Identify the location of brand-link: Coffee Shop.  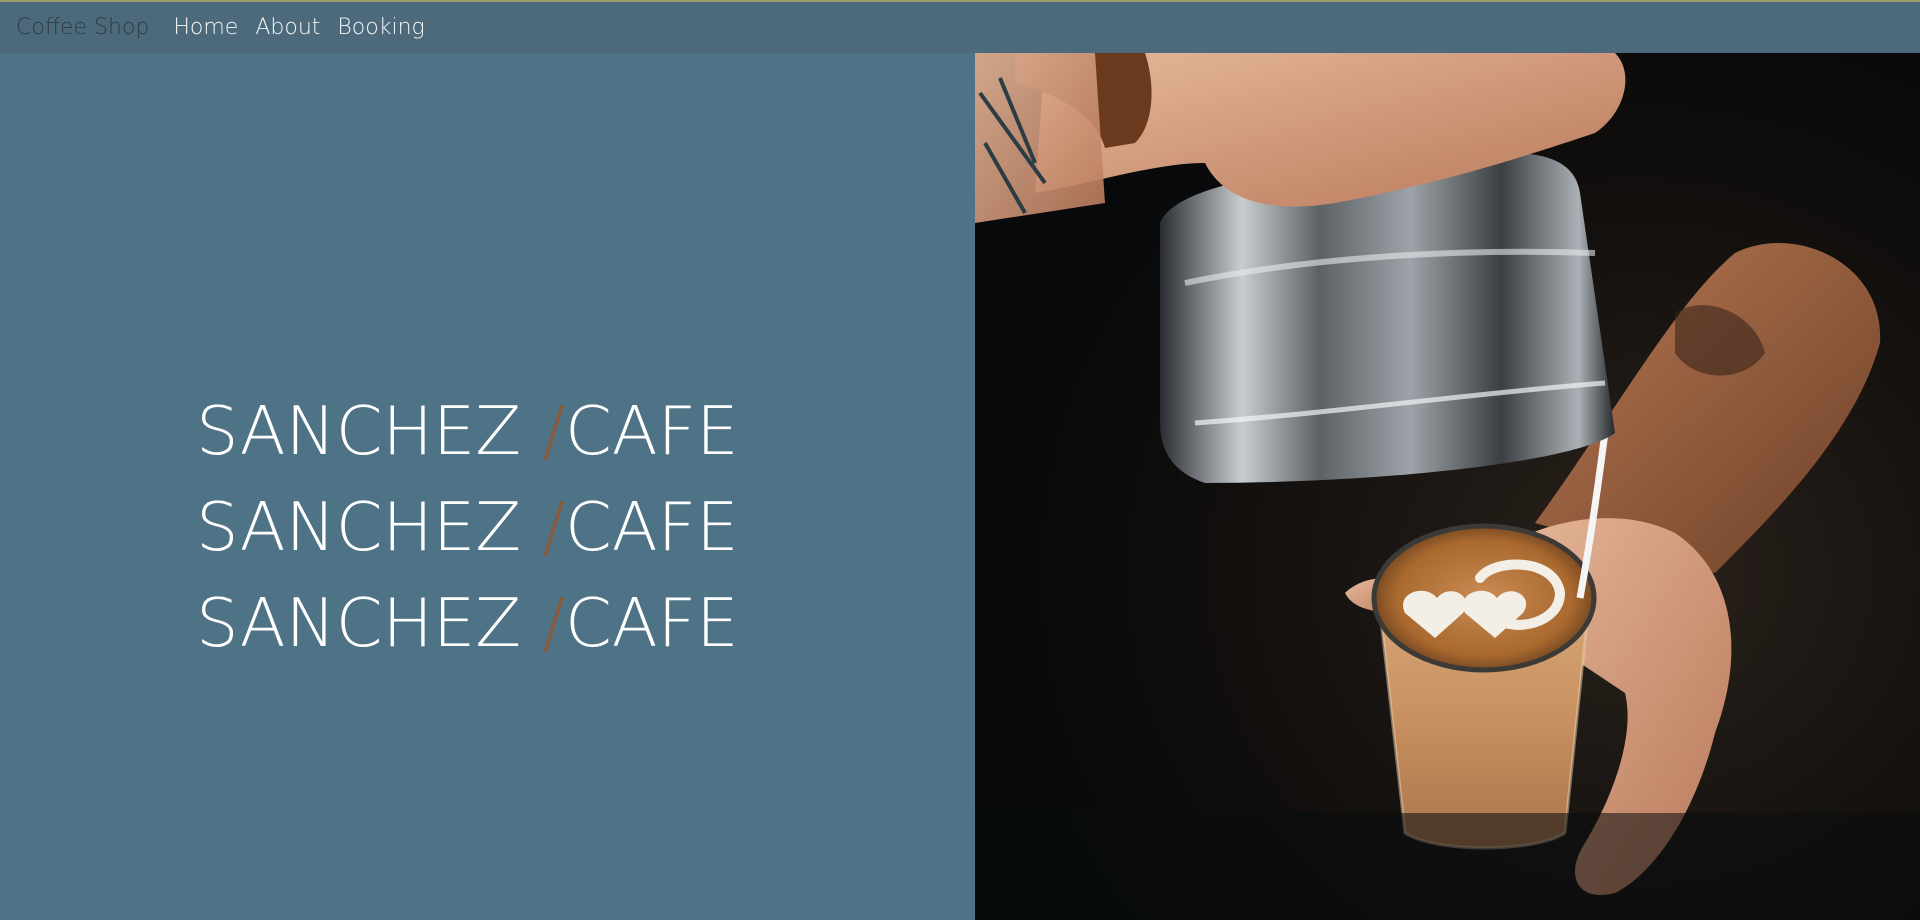
(82, 27).